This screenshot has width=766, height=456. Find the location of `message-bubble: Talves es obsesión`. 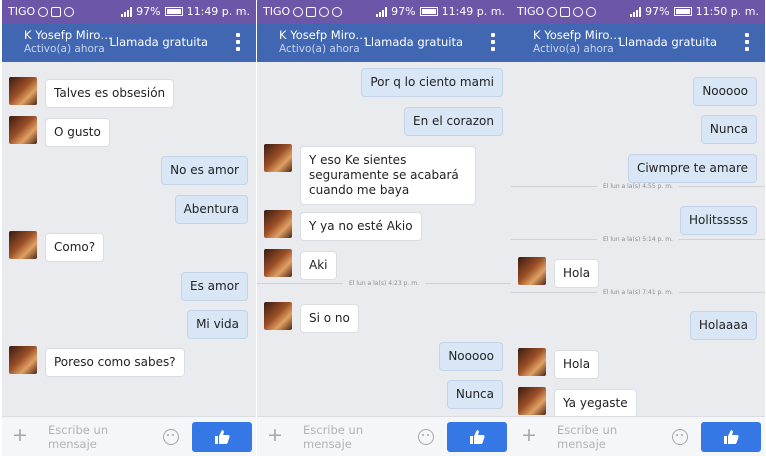

message-bubble: Talves es obsesión is located at coordinates (110, 93).